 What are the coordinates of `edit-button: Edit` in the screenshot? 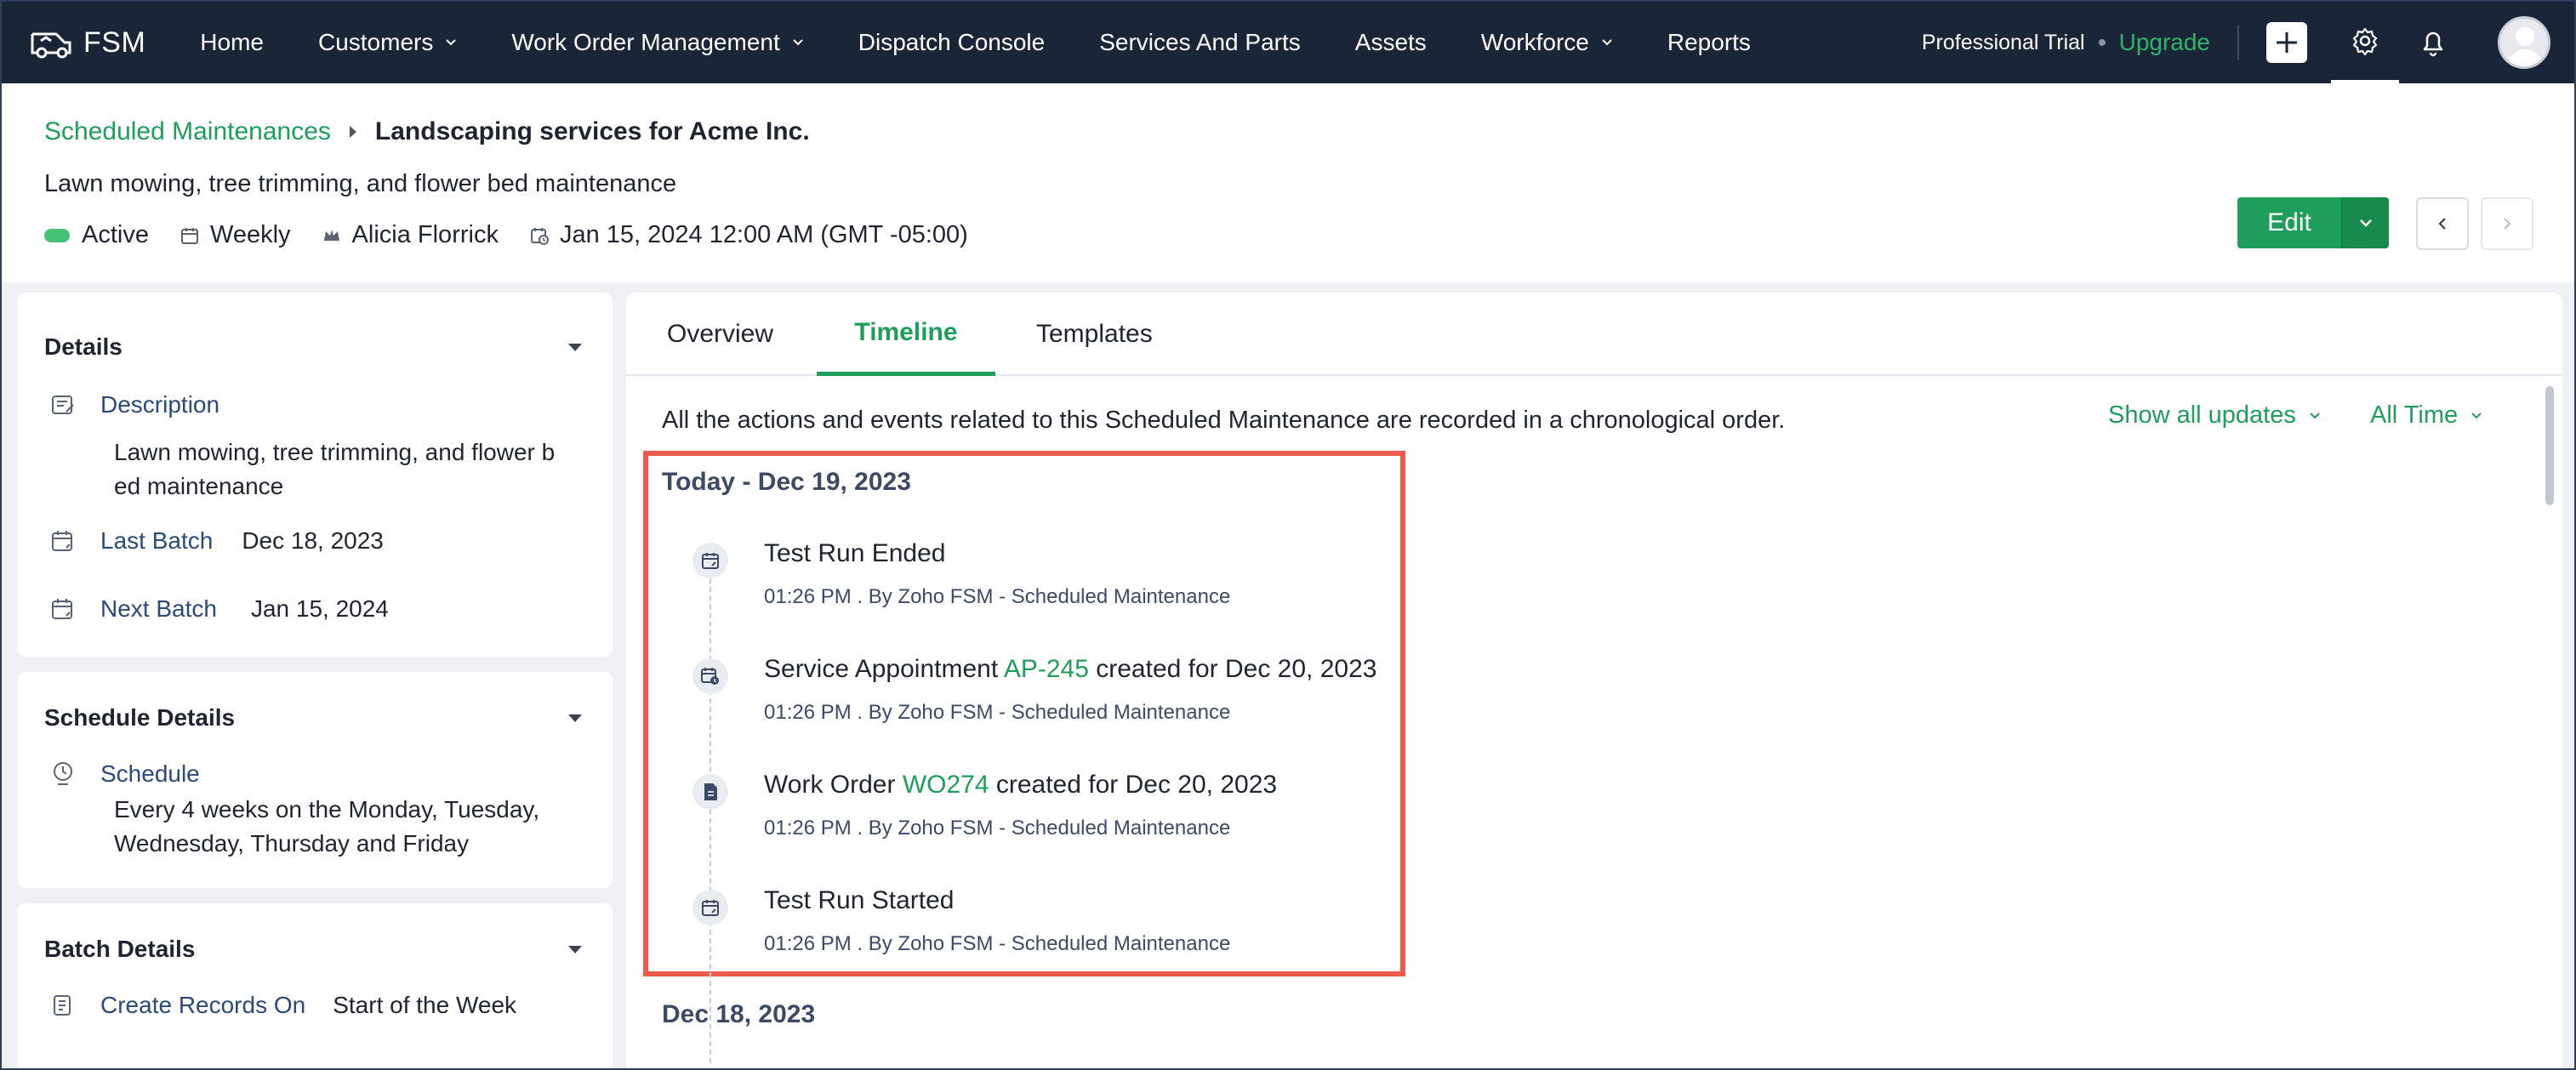 It's located at (2289, 223).